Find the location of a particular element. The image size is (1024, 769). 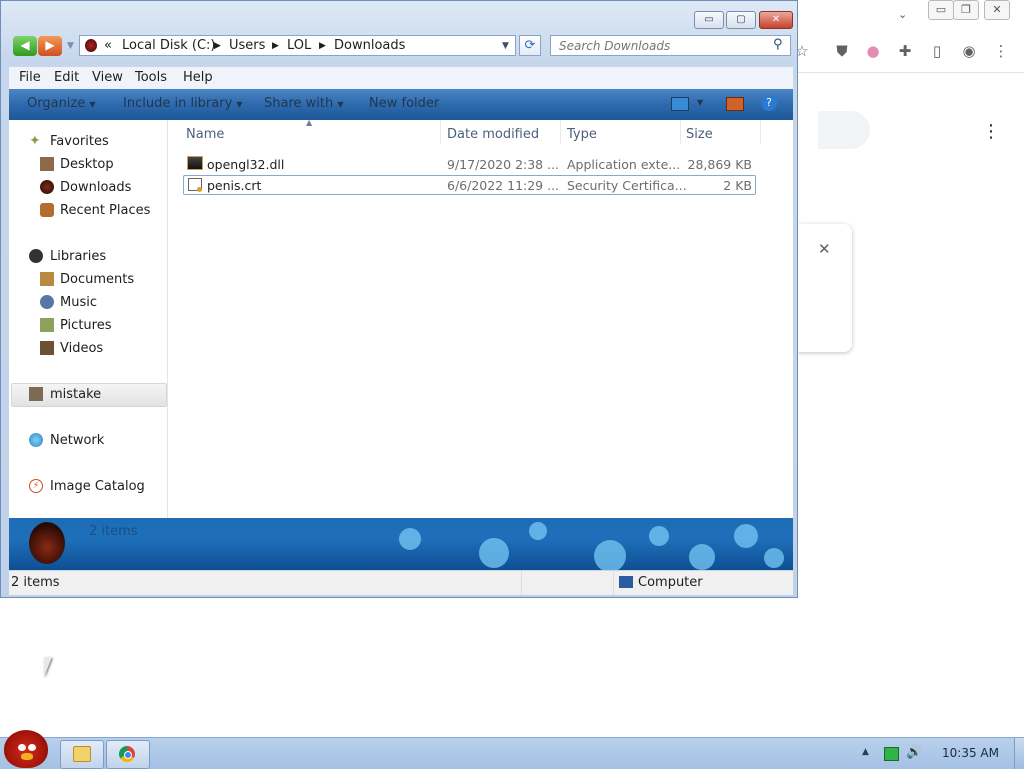

recent-places-icon is located at coordinates (47, 210).